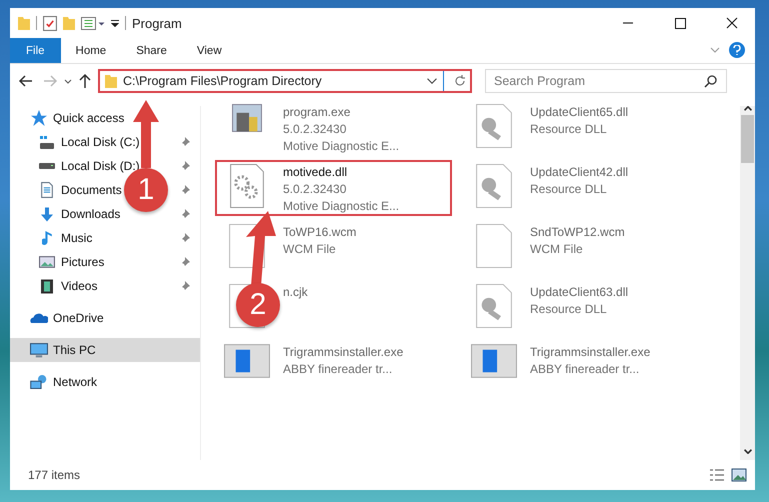  I want to click on recent-caret-icon, so click(68, 81).